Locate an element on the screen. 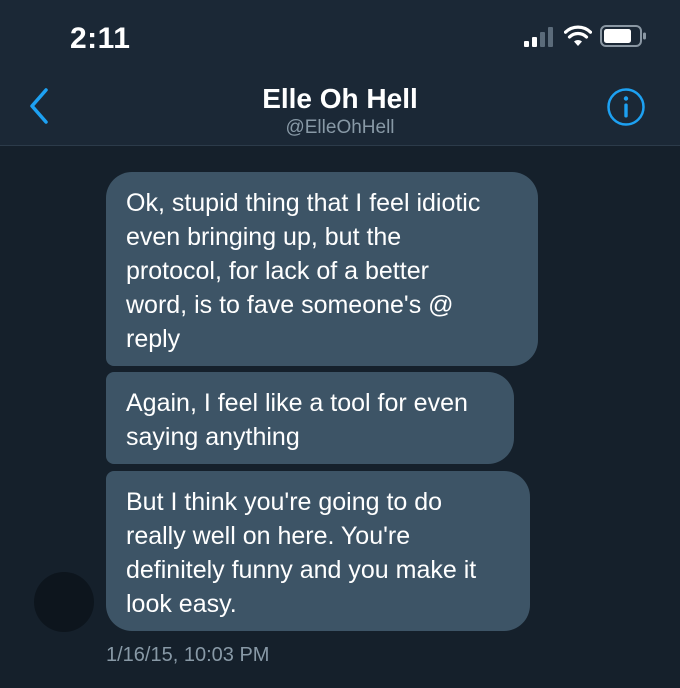 The image size is (680, 688). contact-name: Elle Oh Hell is located at coordinates (340, 98).